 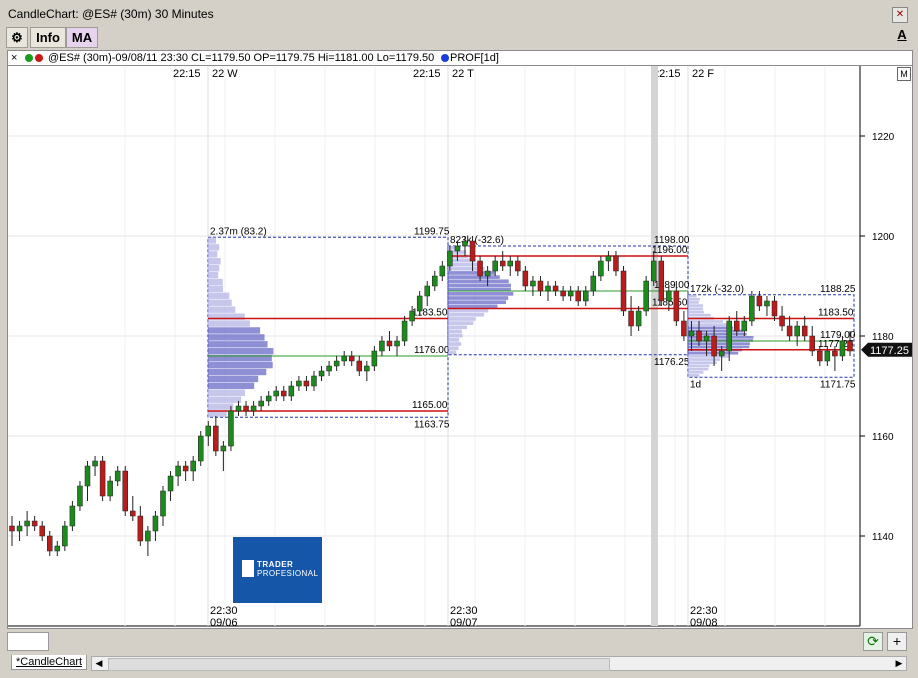 I want to click on profile-low-label: 1171.75, so click(x=838, y=384).